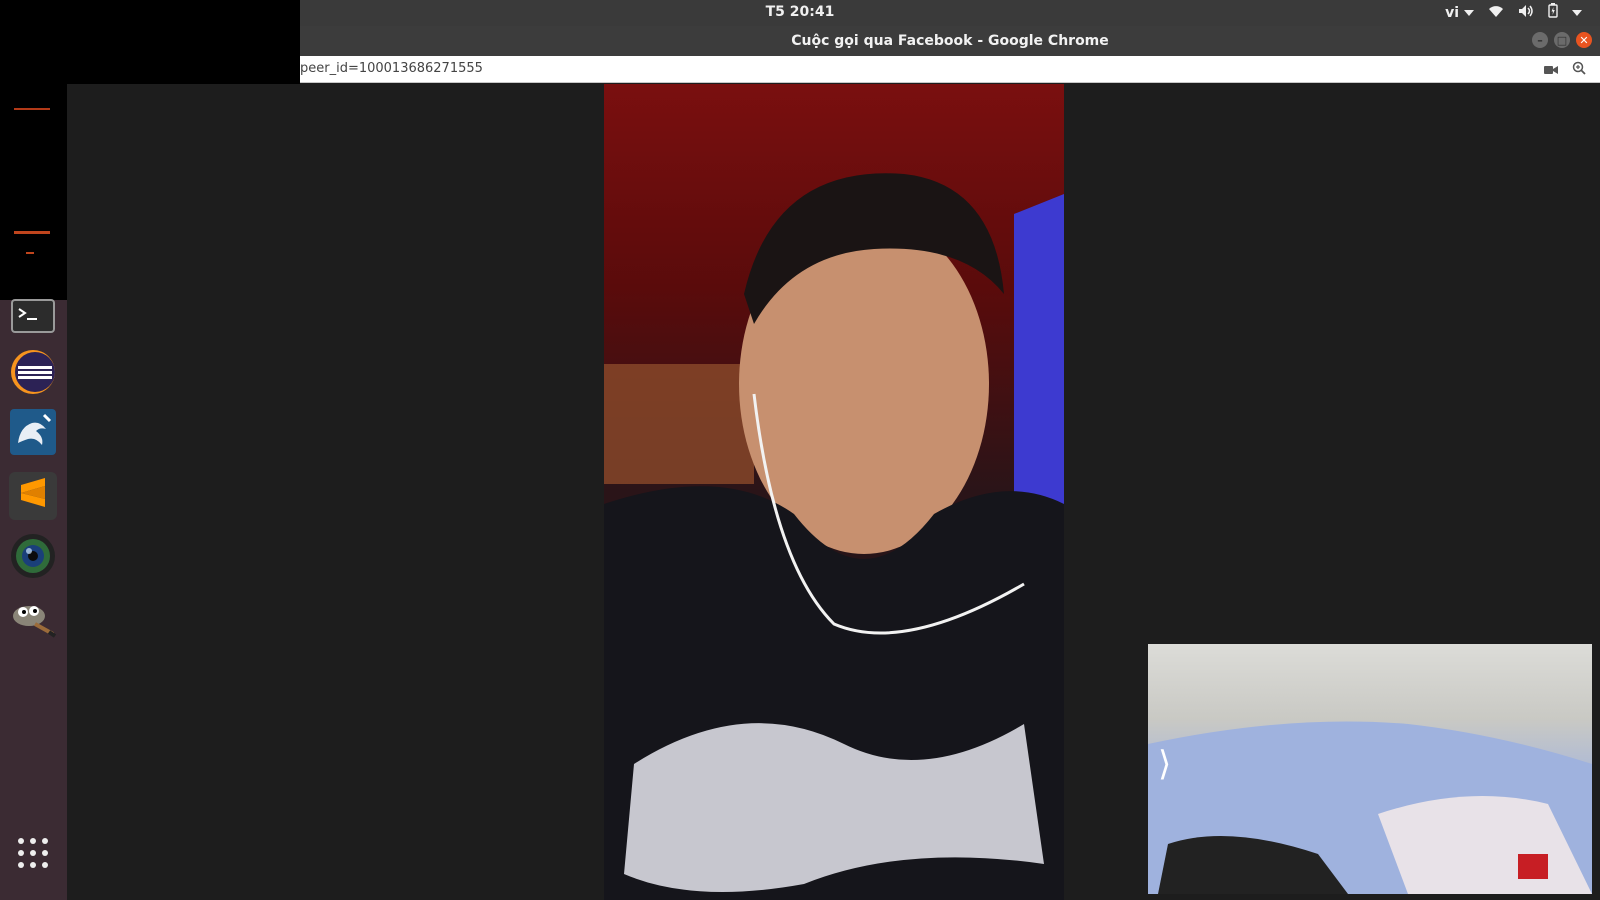 The image size is (1600, 900). What do you see at coordinates (1553, 12) in the screenshot?
I see `battery-icon` at bounding box center [1553, 12].